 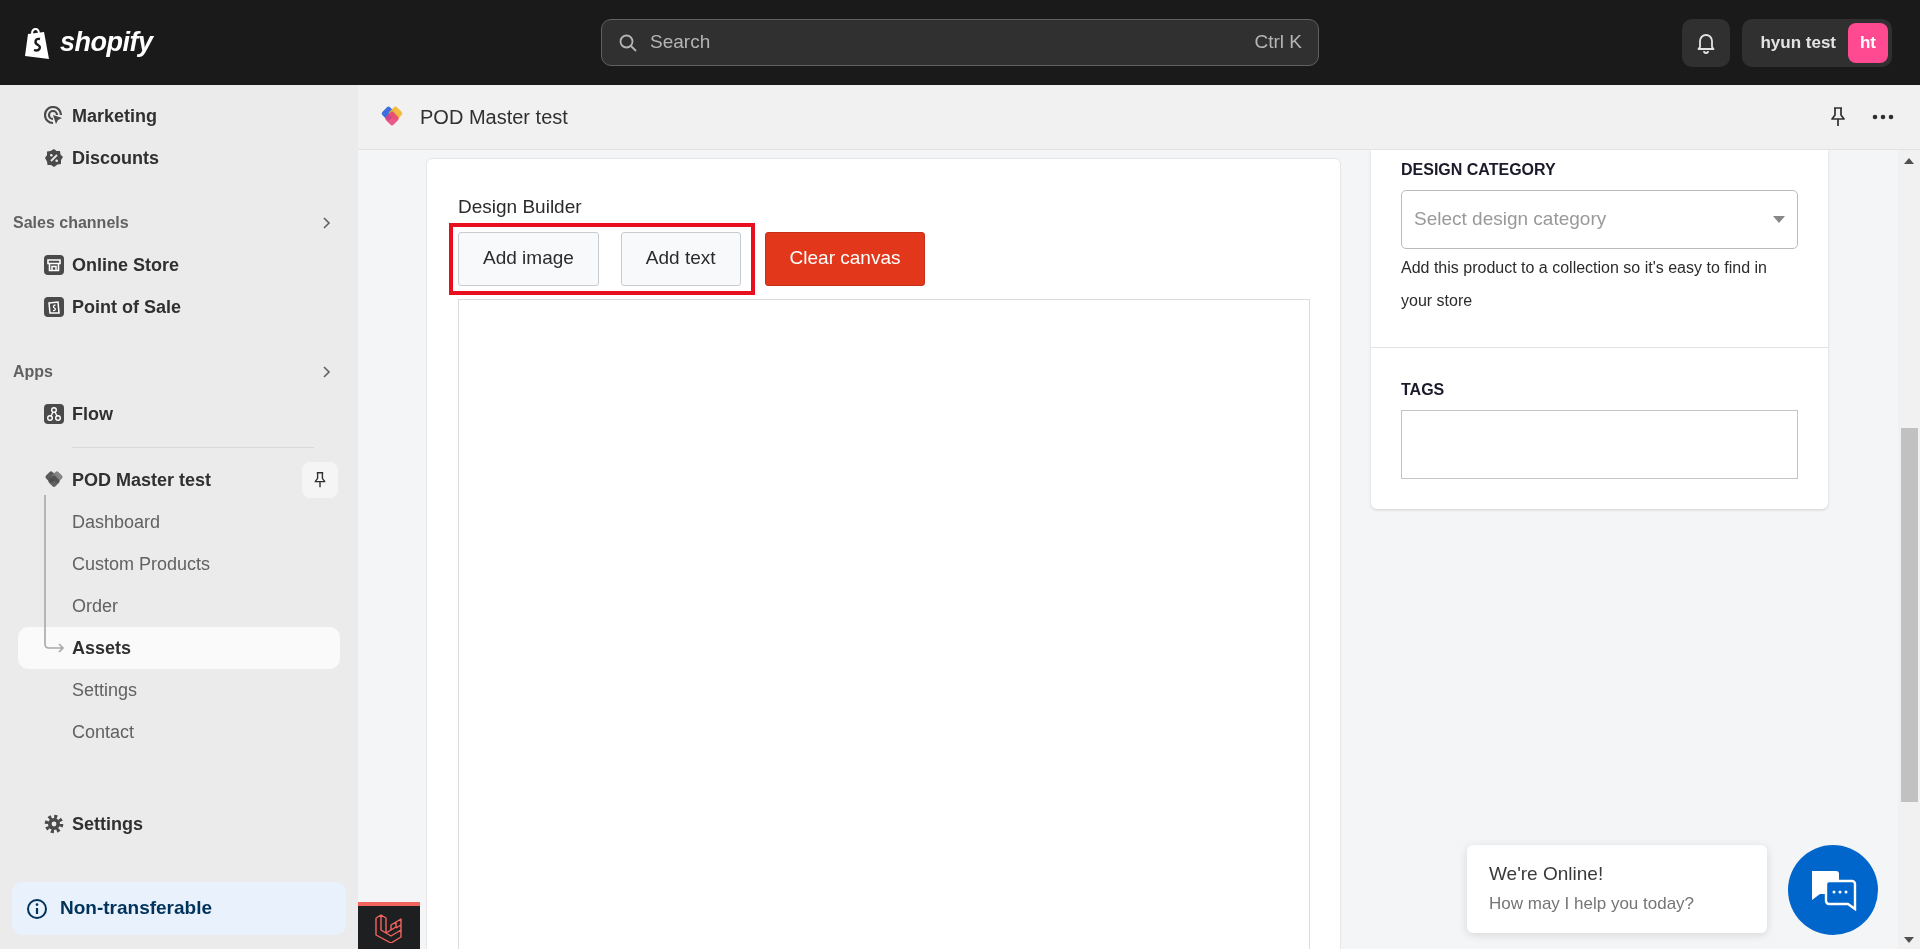 What do you see at coordinates (54, 824) in the screenshot?
I see `settings-icon` at bounding box center [54, 824].